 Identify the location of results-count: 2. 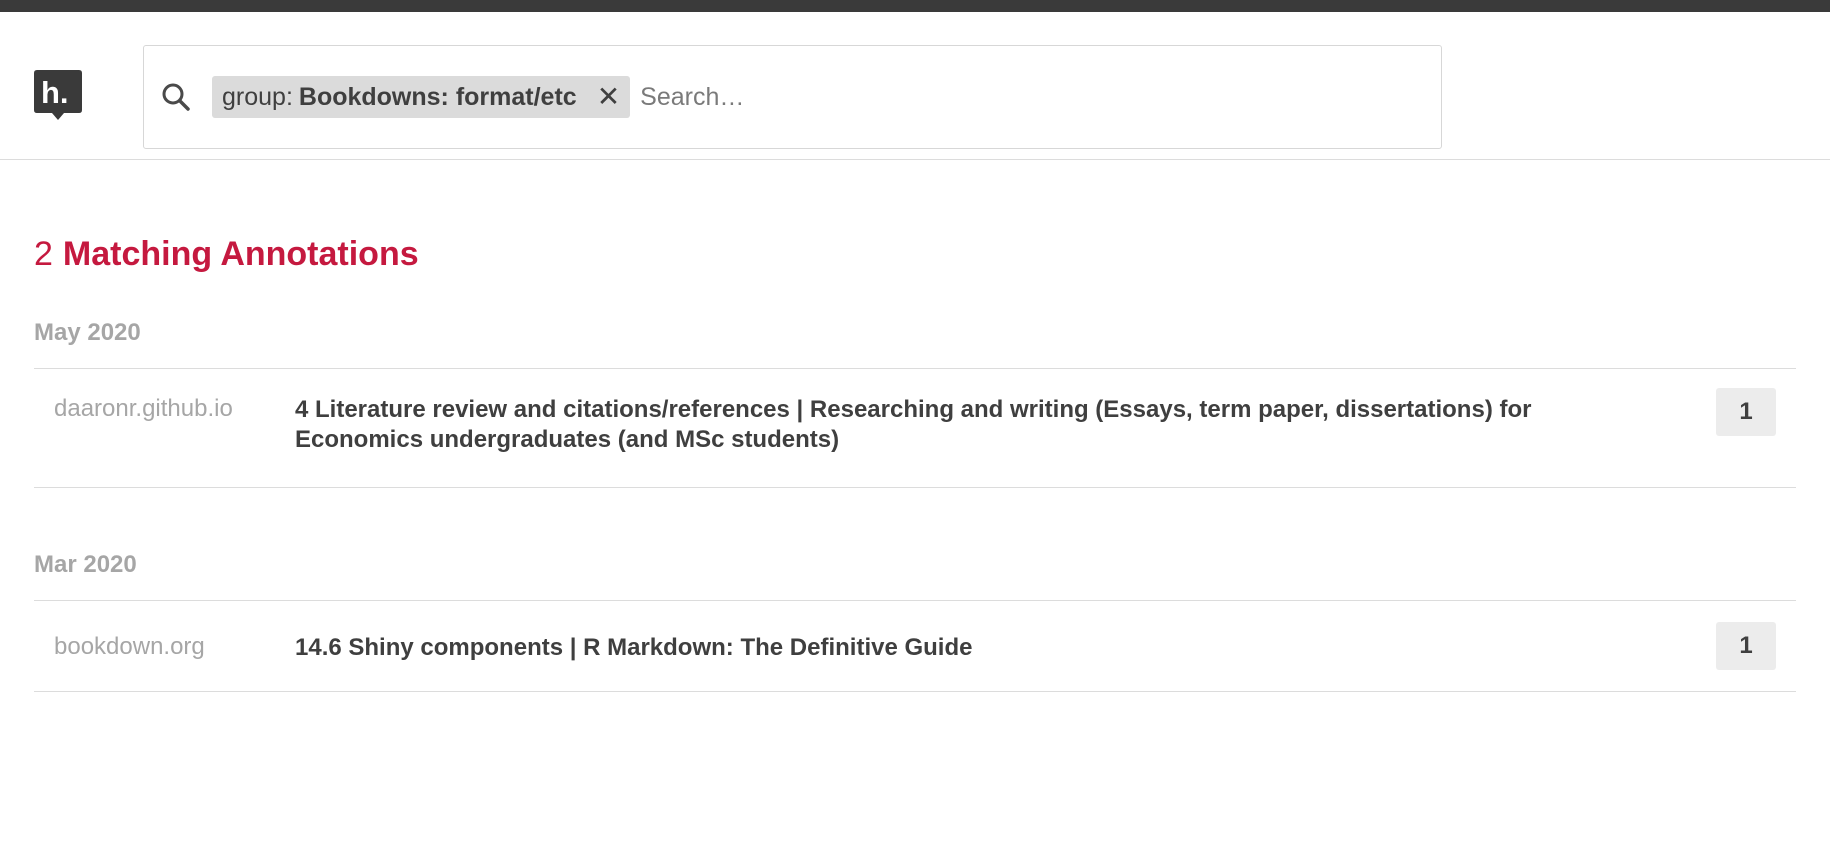
(43, 253).